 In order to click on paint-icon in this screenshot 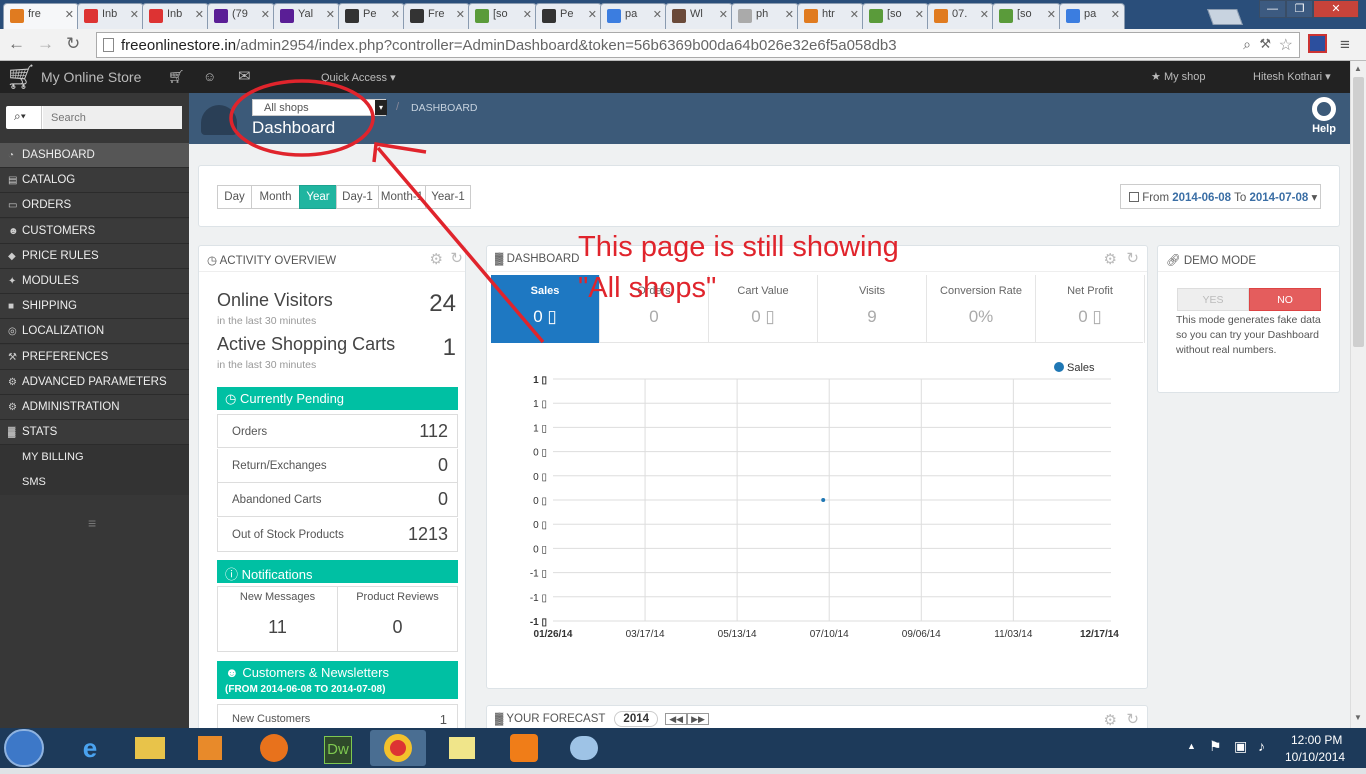, I will do `click(584, 748)`.